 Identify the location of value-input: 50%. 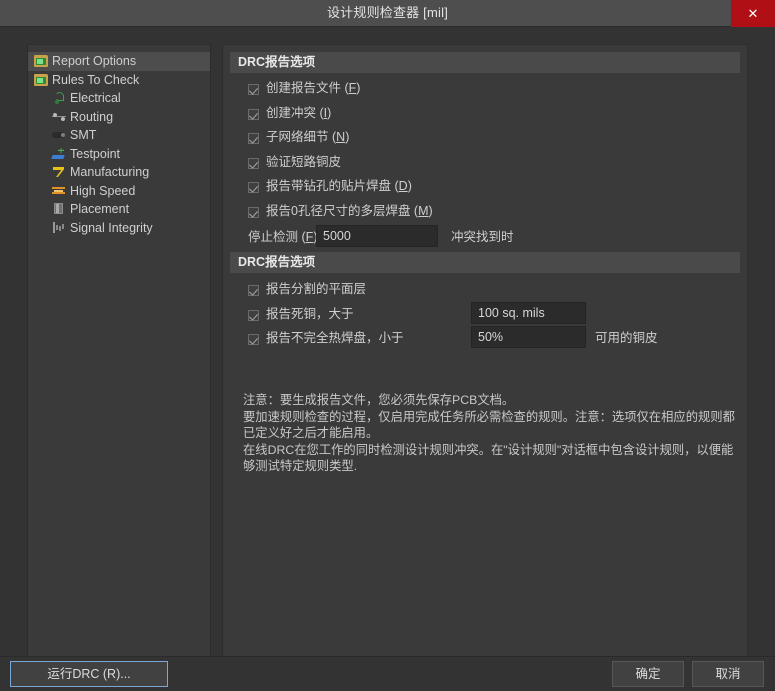
(528, 337).